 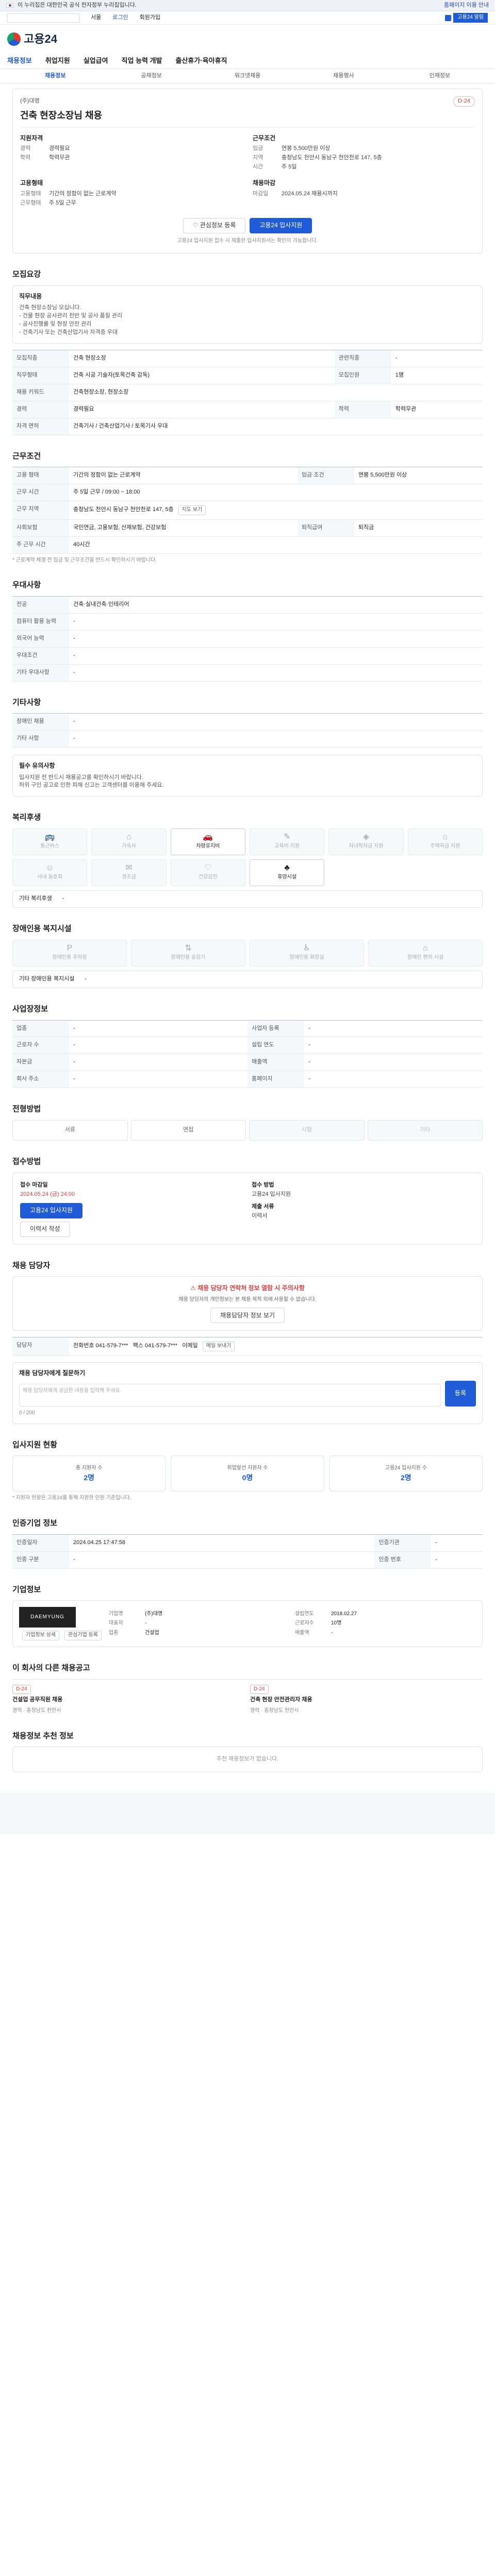 I want to click on nav-unemployment: 실업급여, so click(x=96, y=61).